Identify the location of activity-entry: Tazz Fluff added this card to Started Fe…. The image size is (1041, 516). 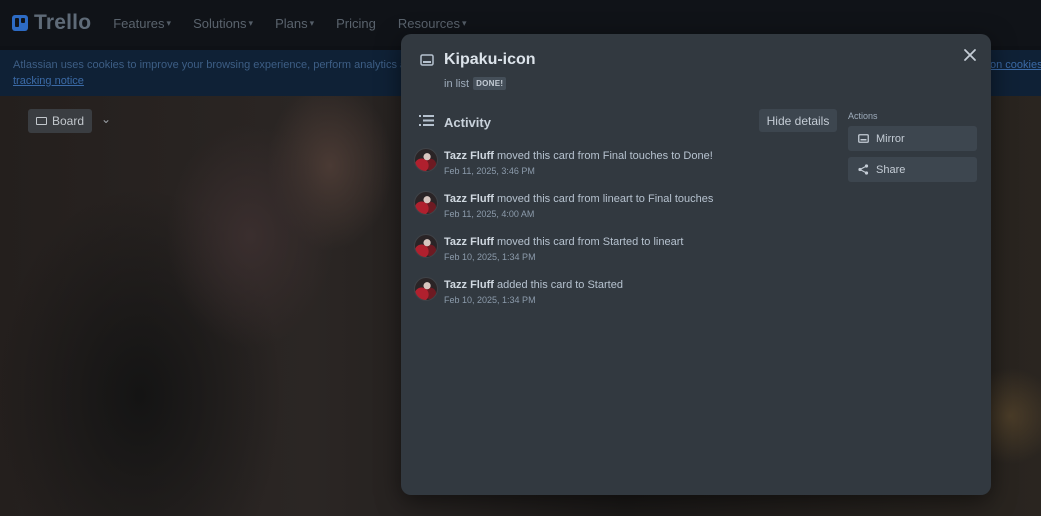
(579, 297).